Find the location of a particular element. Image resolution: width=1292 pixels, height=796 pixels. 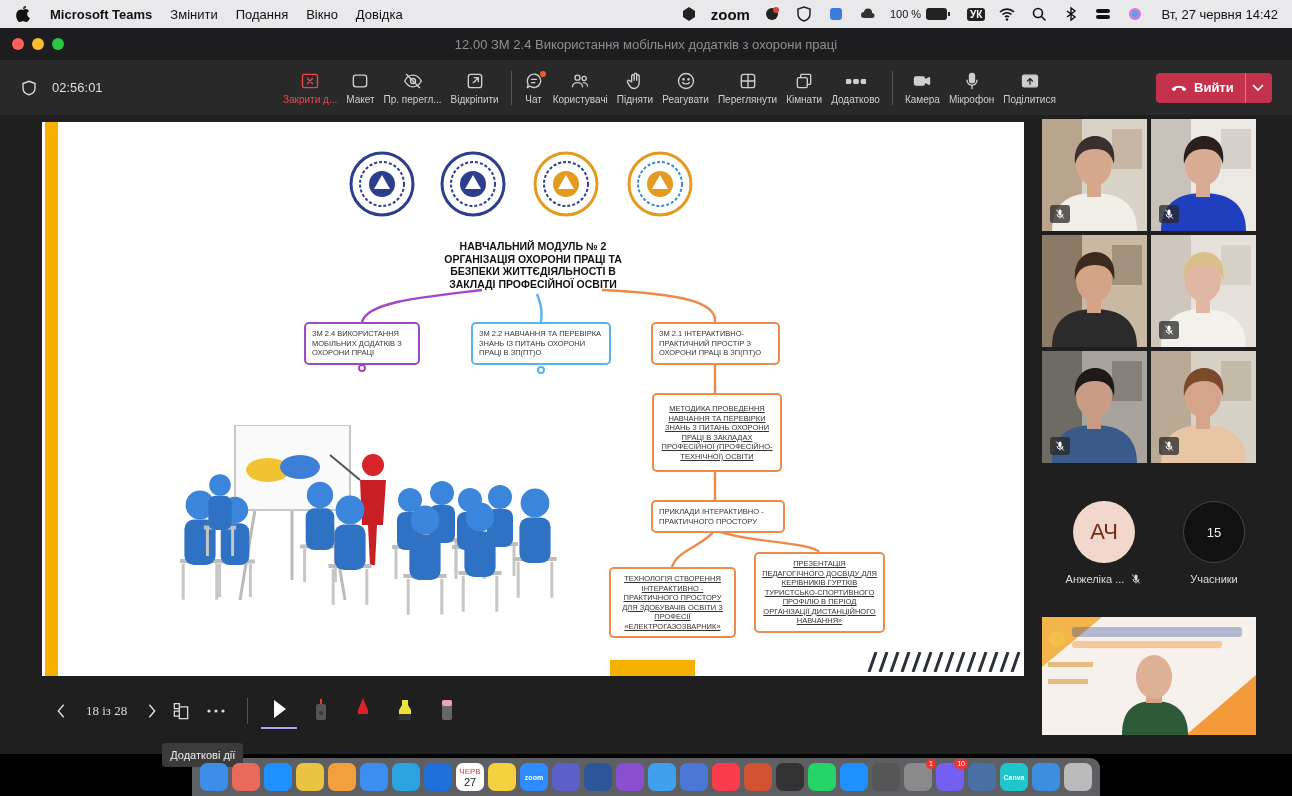

menu-clock: Вт, 27 червня 14:42 is located at coordinates (1219, 14).